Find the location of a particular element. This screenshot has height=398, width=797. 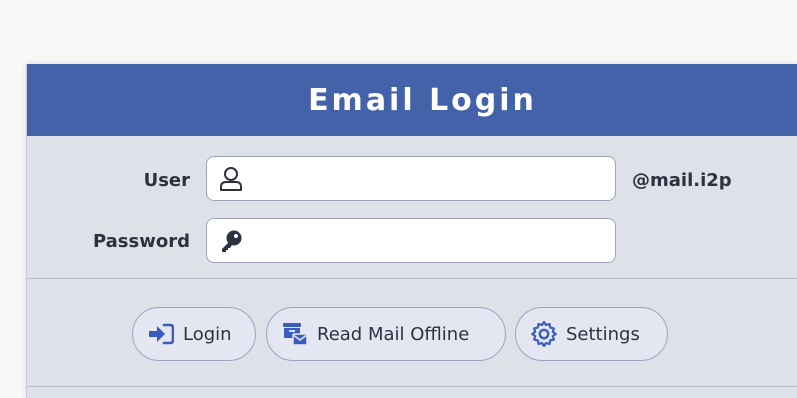

password-field is located at coordinates (411, 240).